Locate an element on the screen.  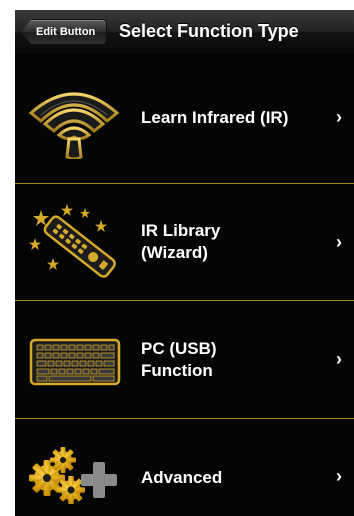
pc-usb-function-label: PC (USB) Function is located at coordinates (179, 359).